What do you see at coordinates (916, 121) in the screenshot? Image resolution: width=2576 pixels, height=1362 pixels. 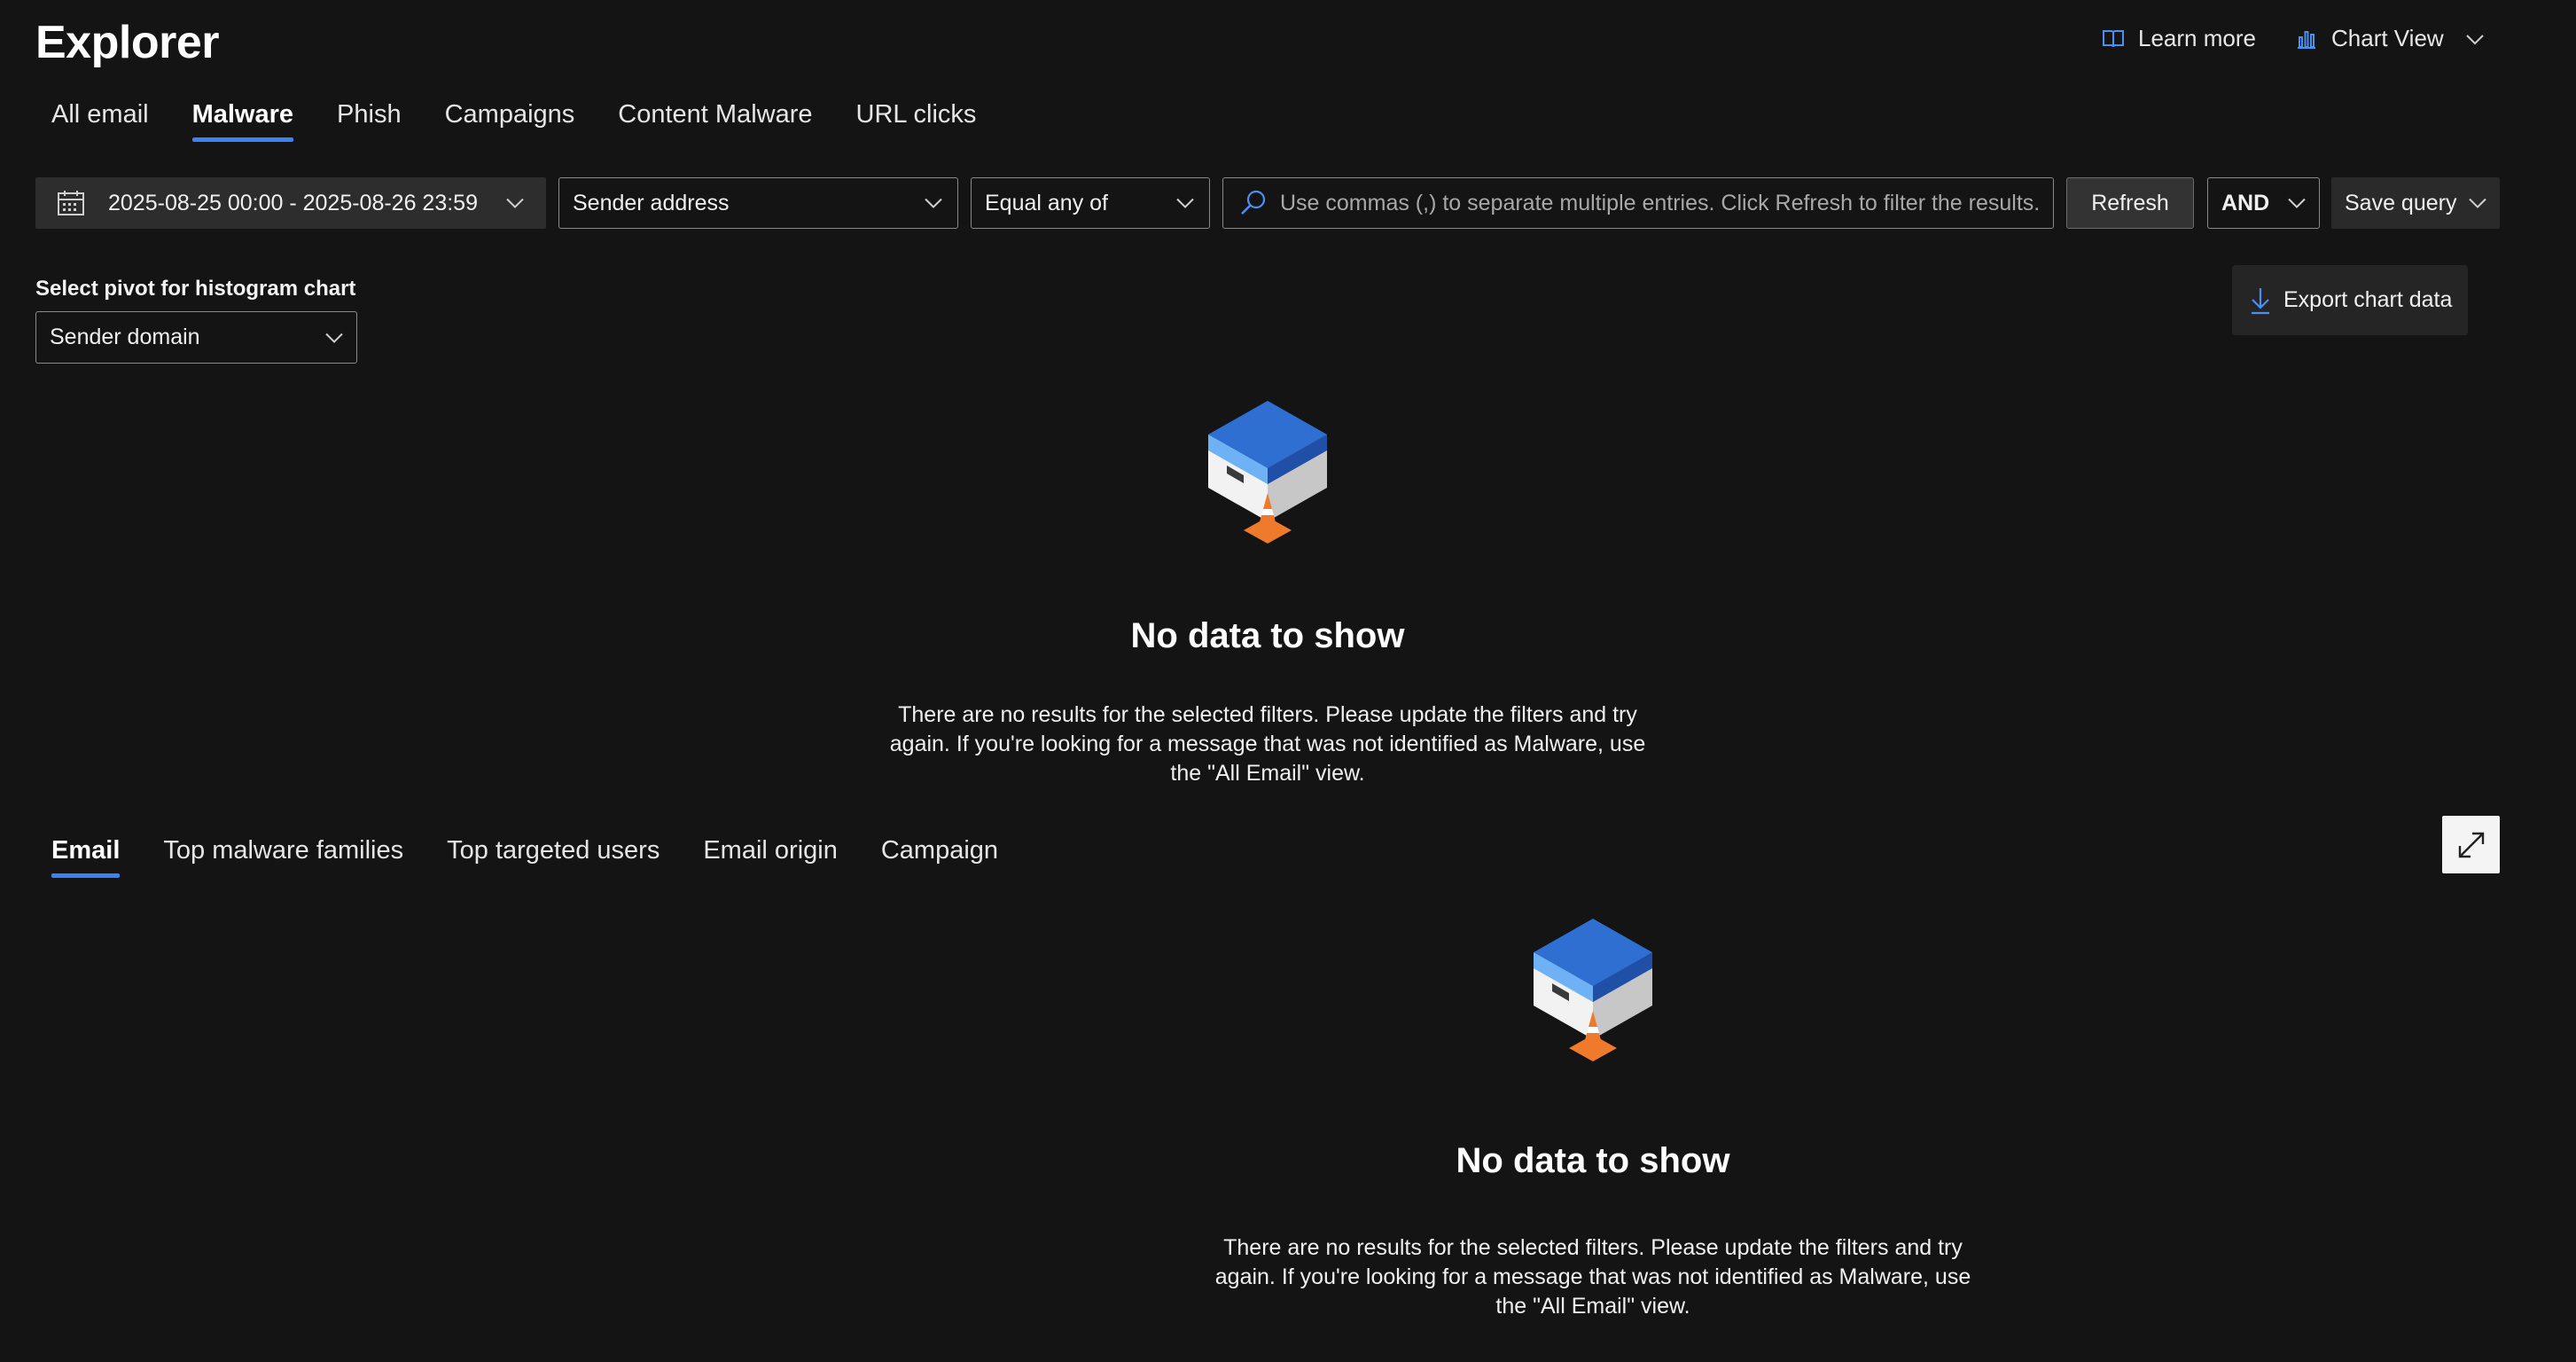 I see `tab-url-clicks: URL clicks` at bounding box center [916, 121].